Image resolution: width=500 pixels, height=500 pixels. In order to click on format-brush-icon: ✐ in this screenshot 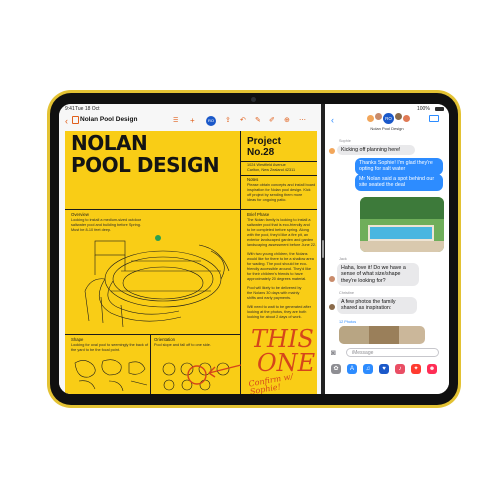, I will do `click(272, 121)`.